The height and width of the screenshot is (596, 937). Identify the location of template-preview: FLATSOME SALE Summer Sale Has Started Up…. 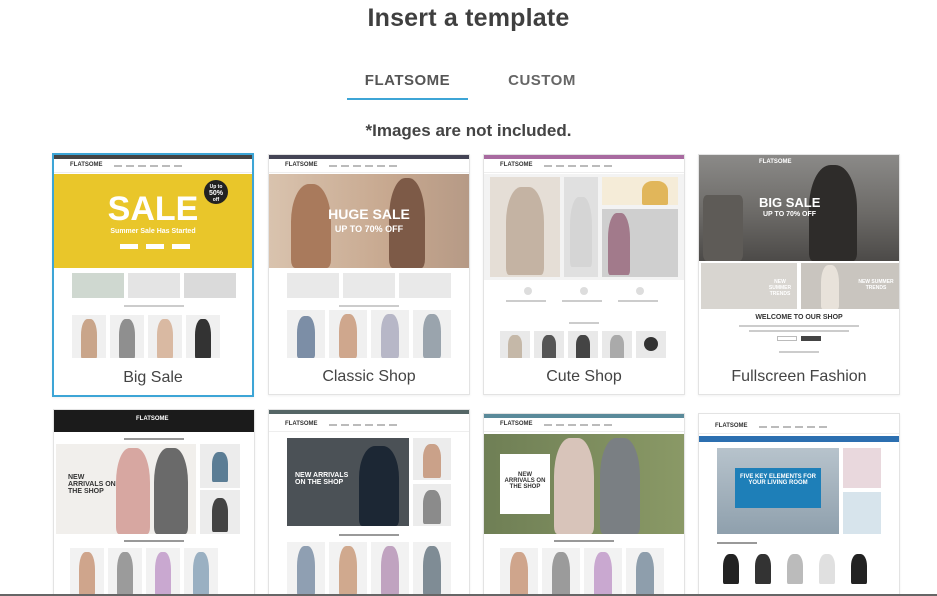
(153, 256).